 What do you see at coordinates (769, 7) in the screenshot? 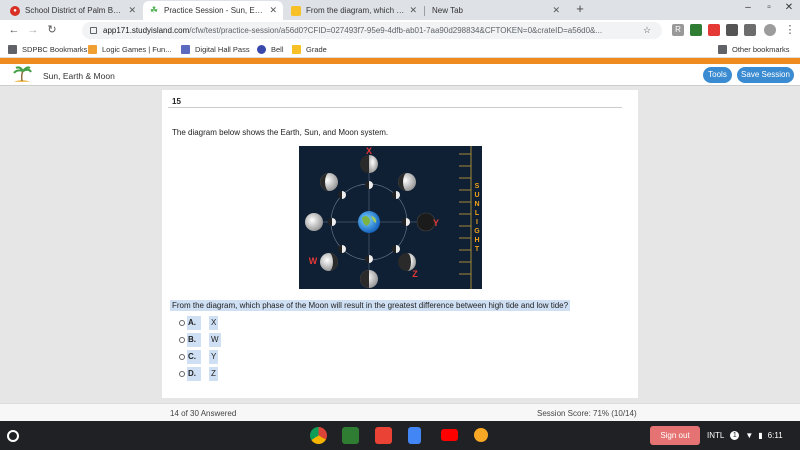
I see `maximize-icon: ▫` at bounding box center [769, 7].